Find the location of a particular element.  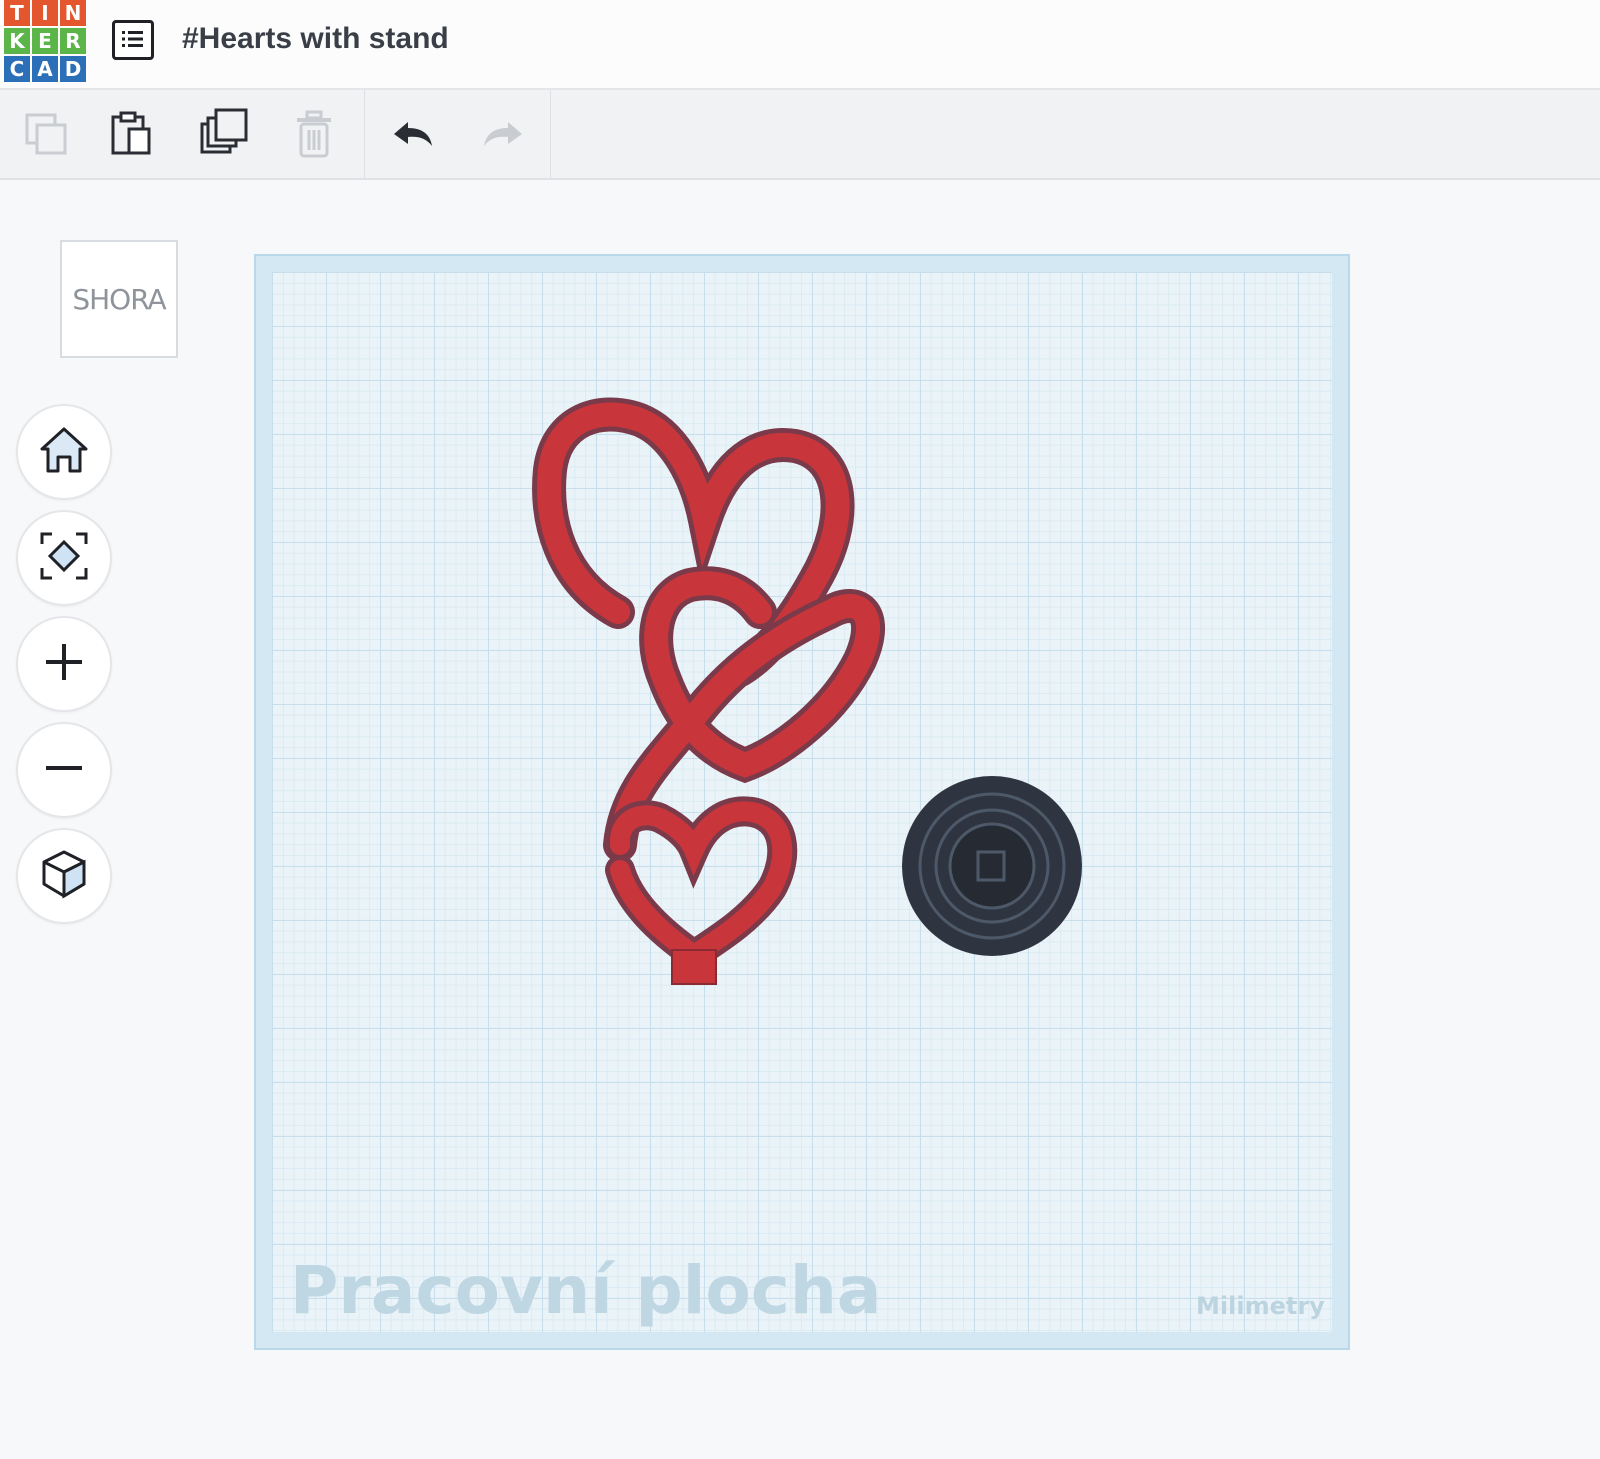

duplicate-icon is located at coordinates (224, 134).